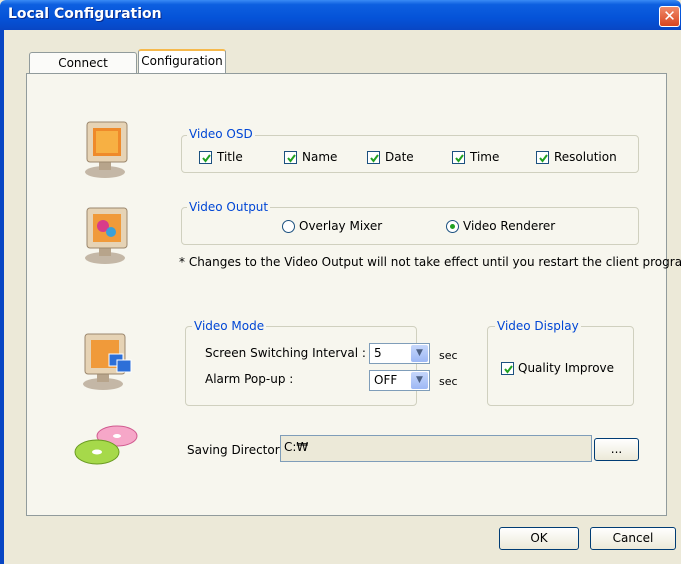 Image resolution: width=681 pixels, height=564 pixels. I want to click on ok-button: OK, so click(539, 538).